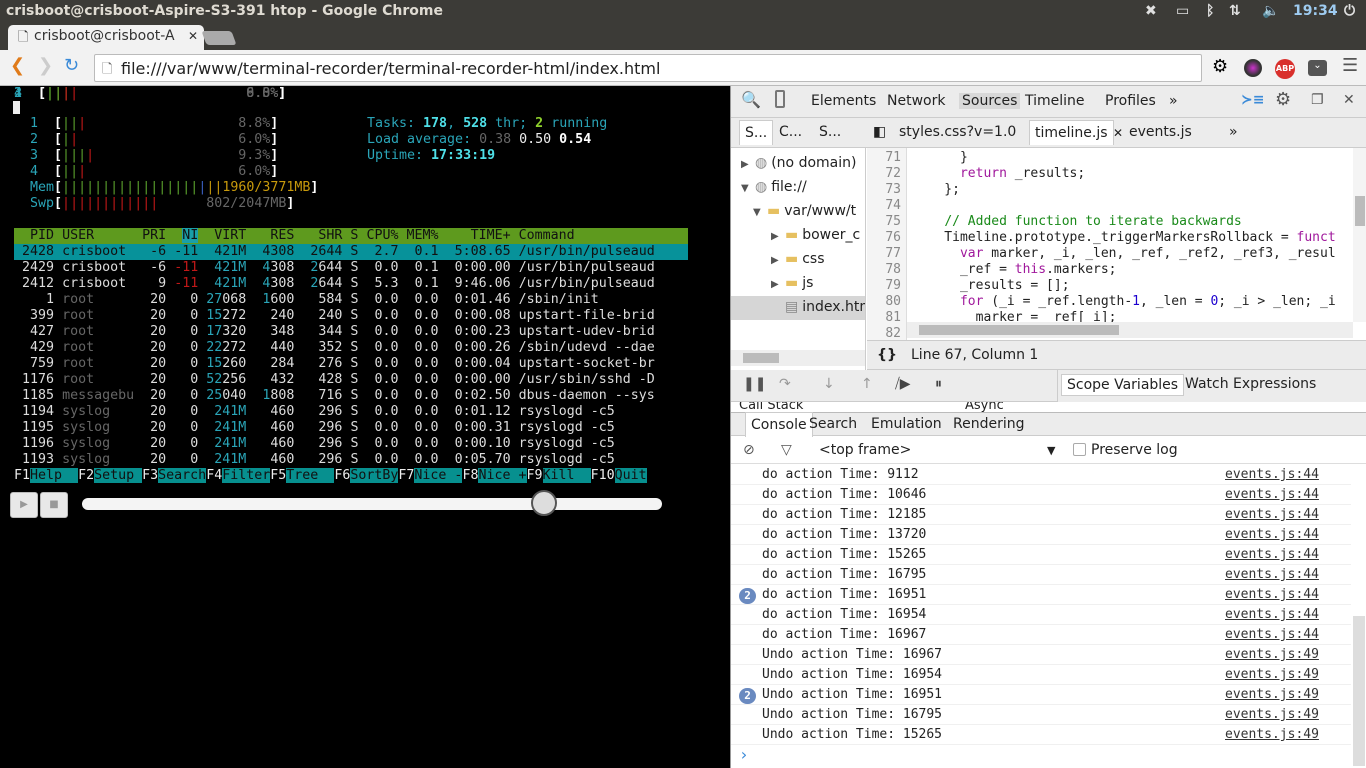  I want to click on fkey-label: Help, so click(54, 475).